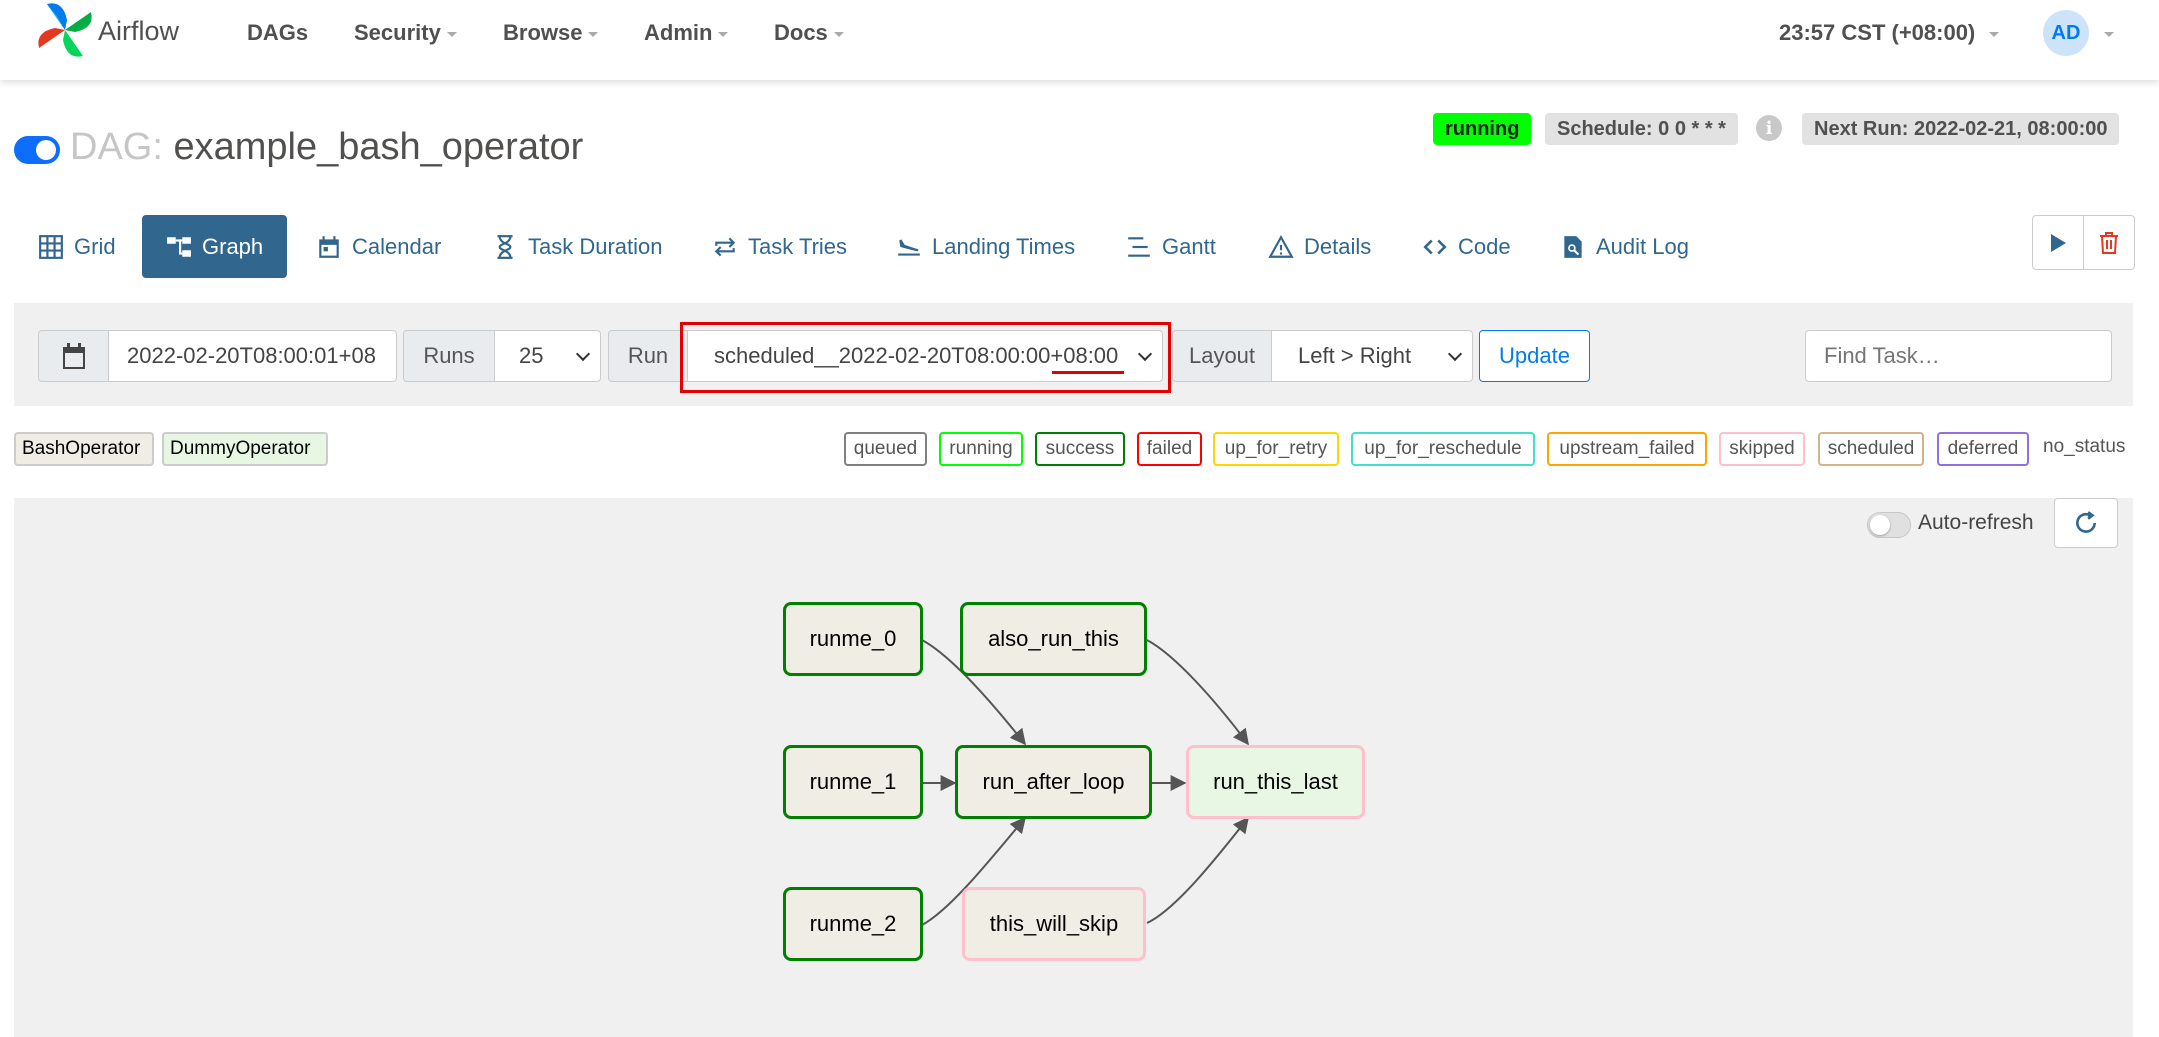  Describe the element at coordinates (1275, 782) in the screenshot. I see `task-node-run-this-last: run_this_last` at that location.